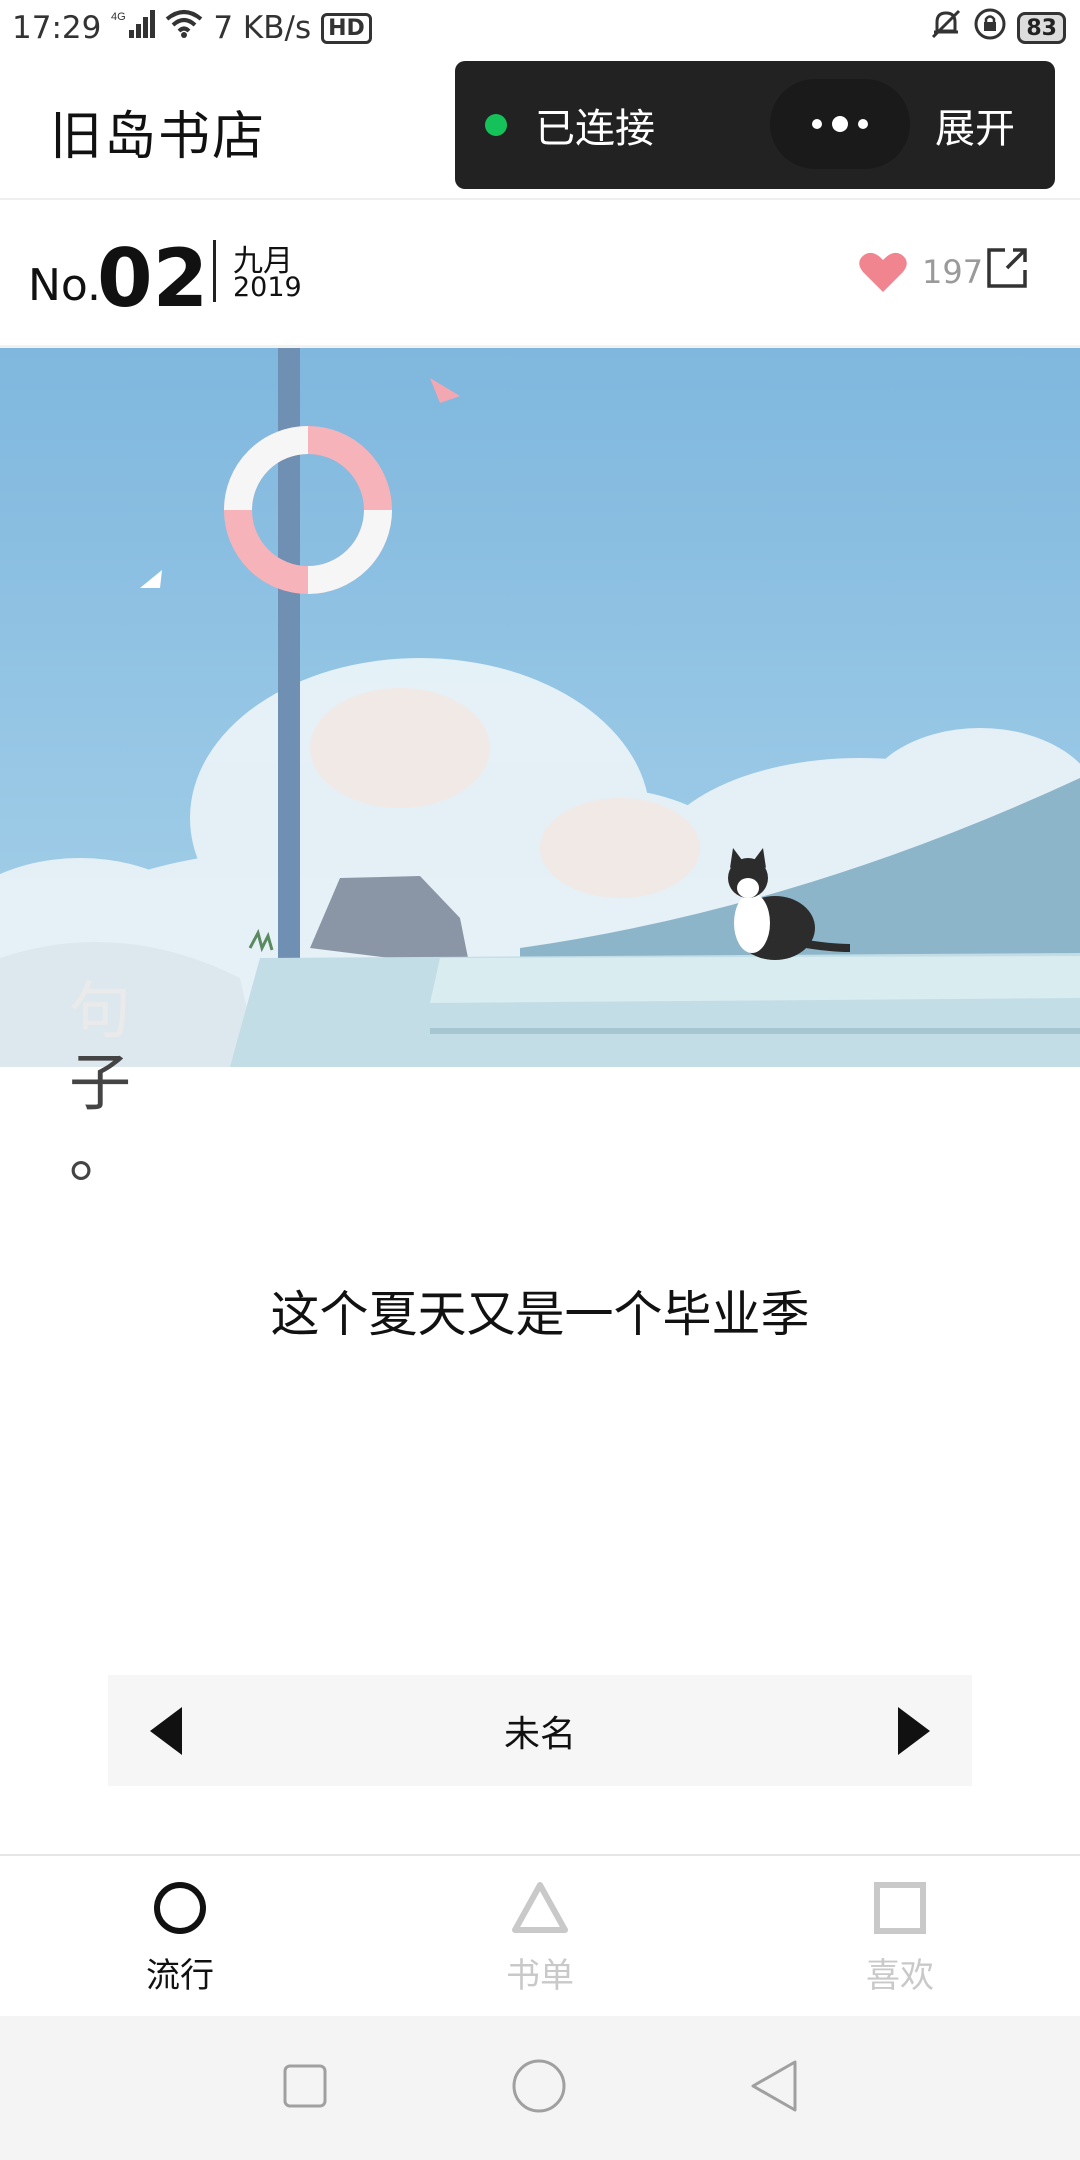 The height and width of the screenshot is (2160, 1080). What do you see at coordinates (305, 2088) in the screenshot?
I see `recent-apps-icon` at bounding box center [305, 2088].